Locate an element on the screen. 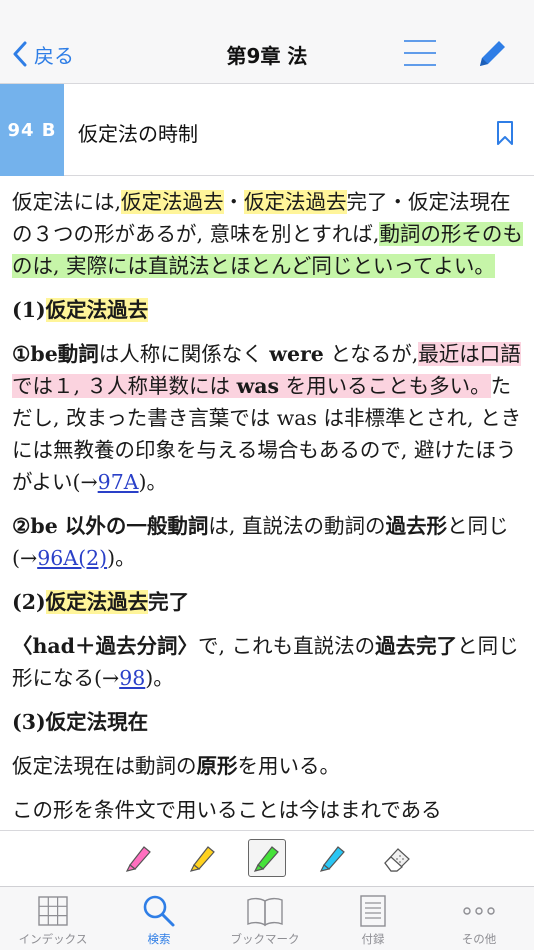 The image size is (534, 950). green-highlighter-icon is located at coordinates (266, 859).